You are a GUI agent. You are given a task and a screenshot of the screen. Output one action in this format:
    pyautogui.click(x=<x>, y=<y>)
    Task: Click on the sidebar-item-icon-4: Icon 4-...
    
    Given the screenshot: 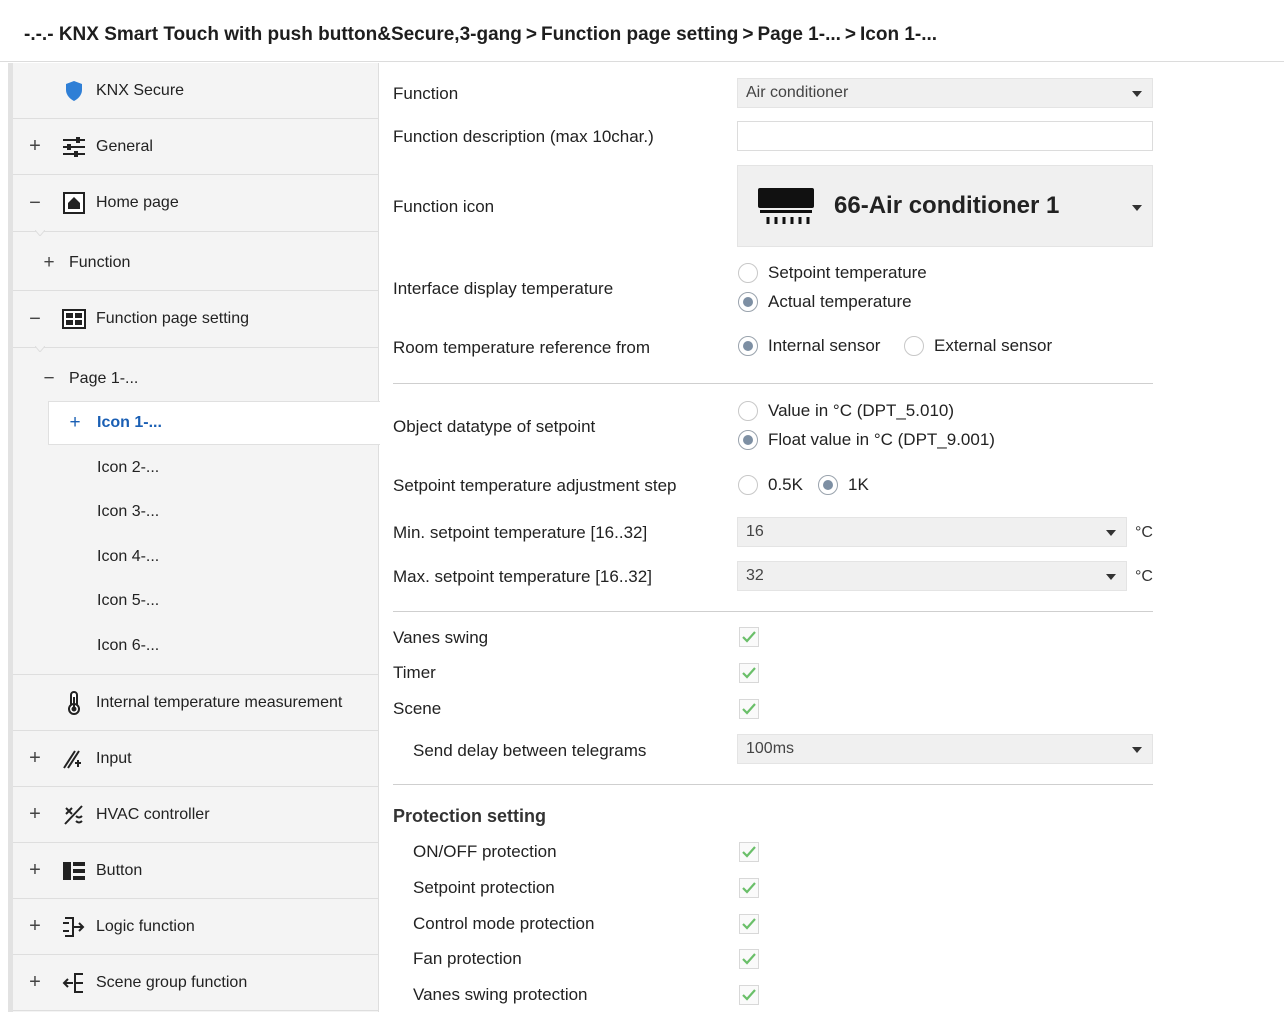 What is the action you would take?
    pyautogui.click(x=196, y=557)
    